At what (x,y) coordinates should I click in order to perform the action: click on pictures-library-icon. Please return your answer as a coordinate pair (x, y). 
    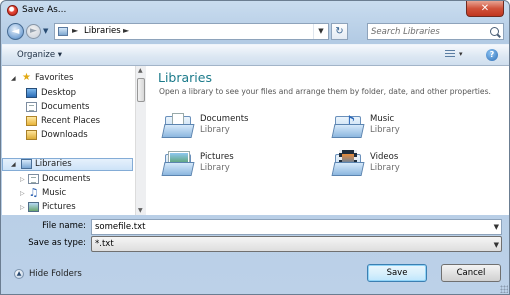
    Looking at the image, I should click on (178, 164).